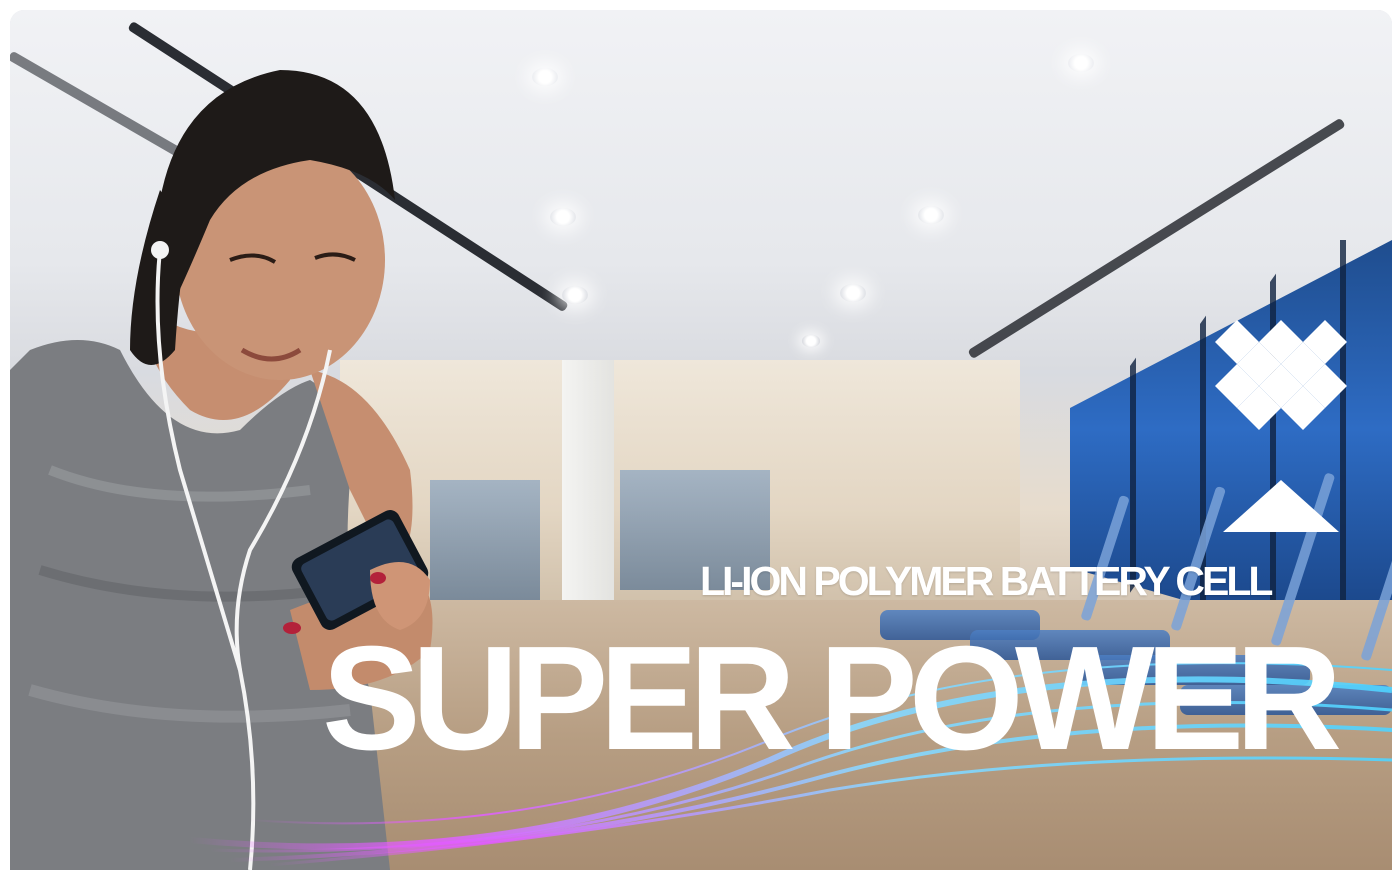  I want to click on product-subtitle: LI-ION POLYMER BATTERY CELL, so click(986, 581).